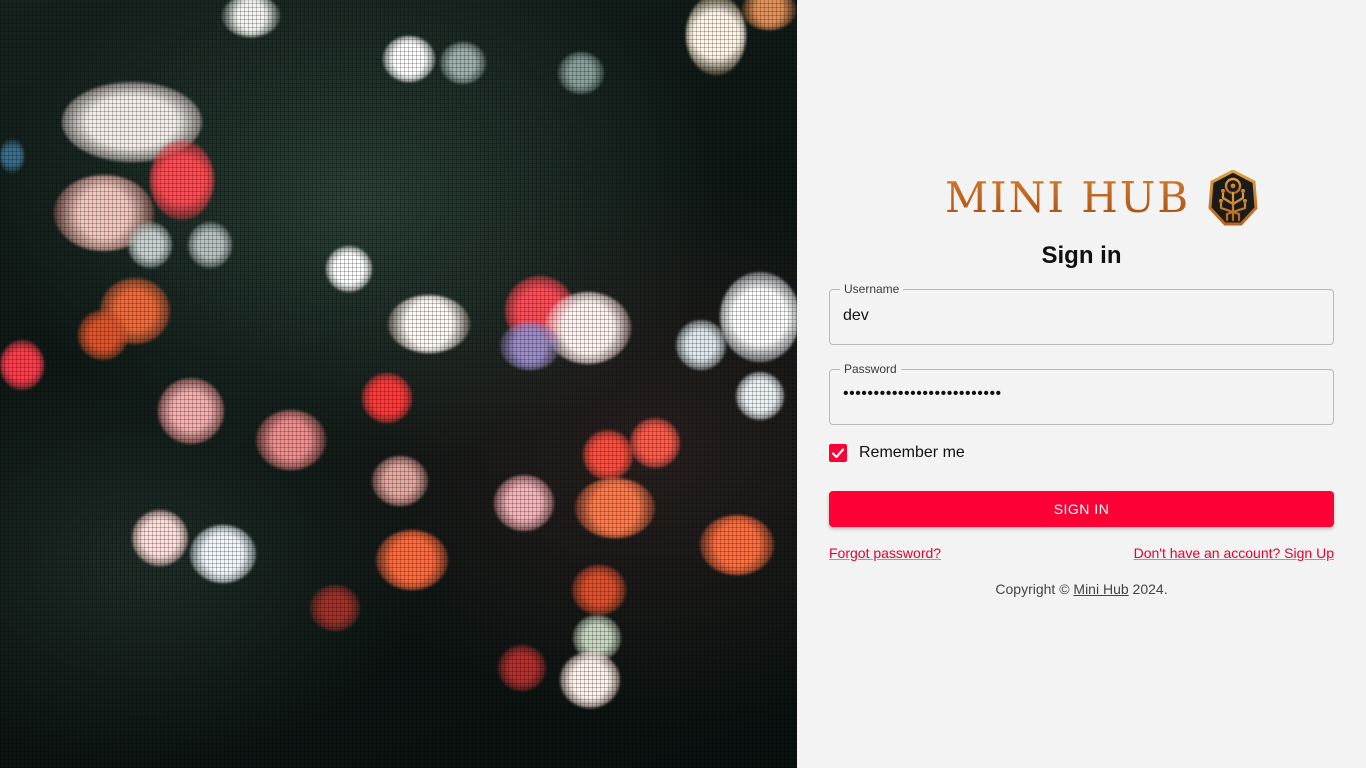 Image resolution: width=1366 pixels, height=768 pixels. I want to click on username-label: Username, so click(872, 289).